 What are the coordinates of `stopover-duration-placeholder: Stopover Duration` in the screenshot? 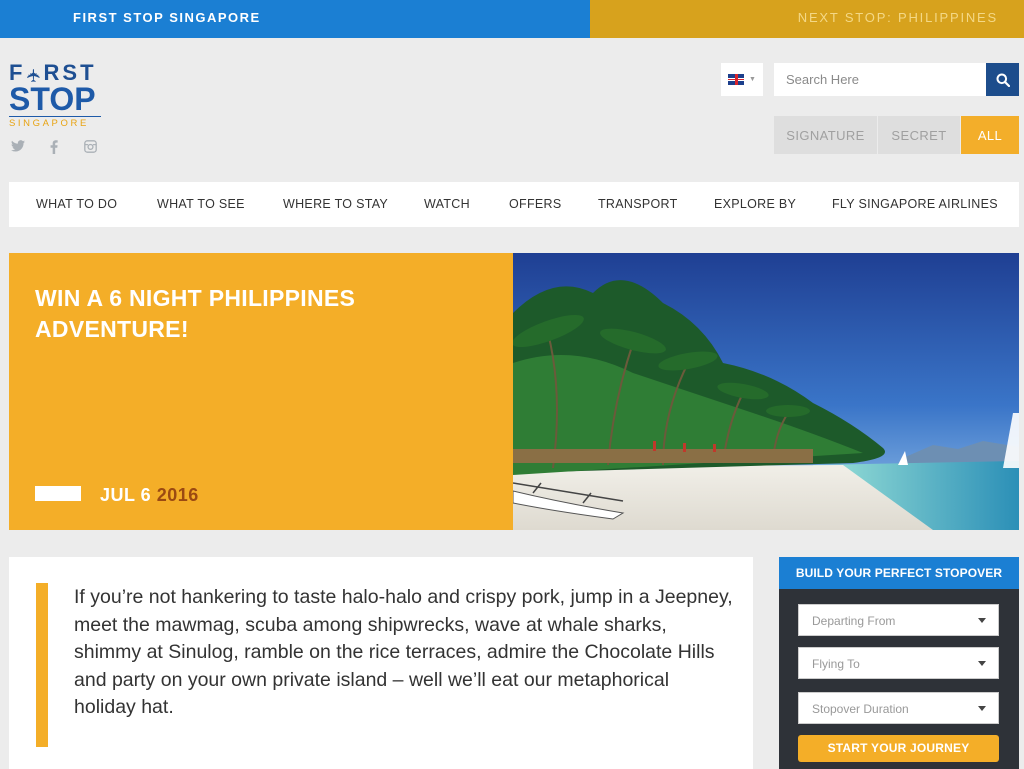 It's located at (860, 709).